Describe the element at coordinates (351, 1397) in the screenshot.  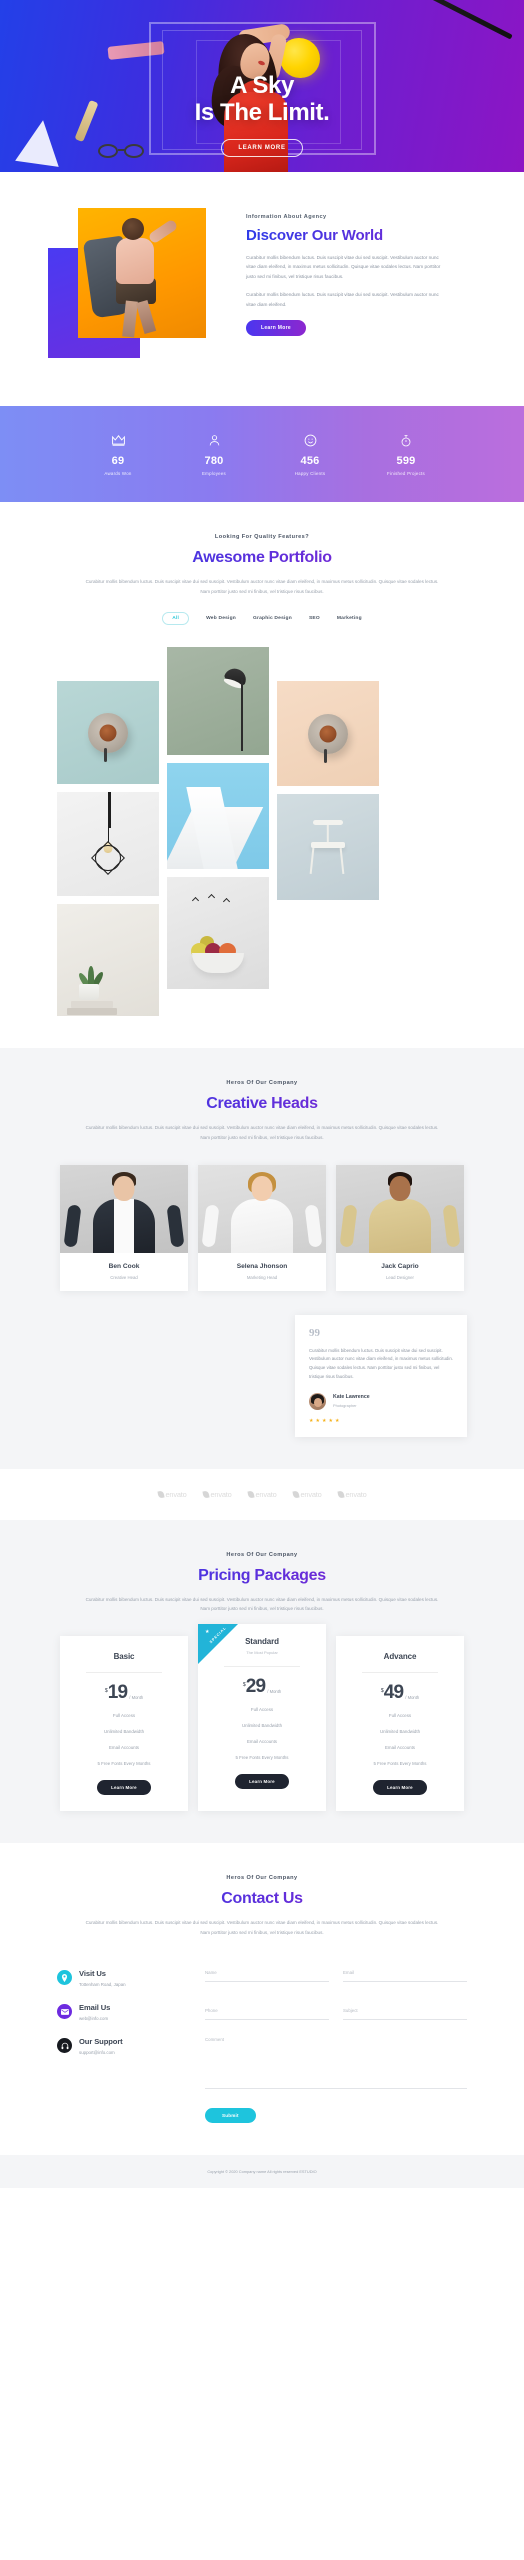
I see `testimonial-author: Kate Lawrence` at that location.